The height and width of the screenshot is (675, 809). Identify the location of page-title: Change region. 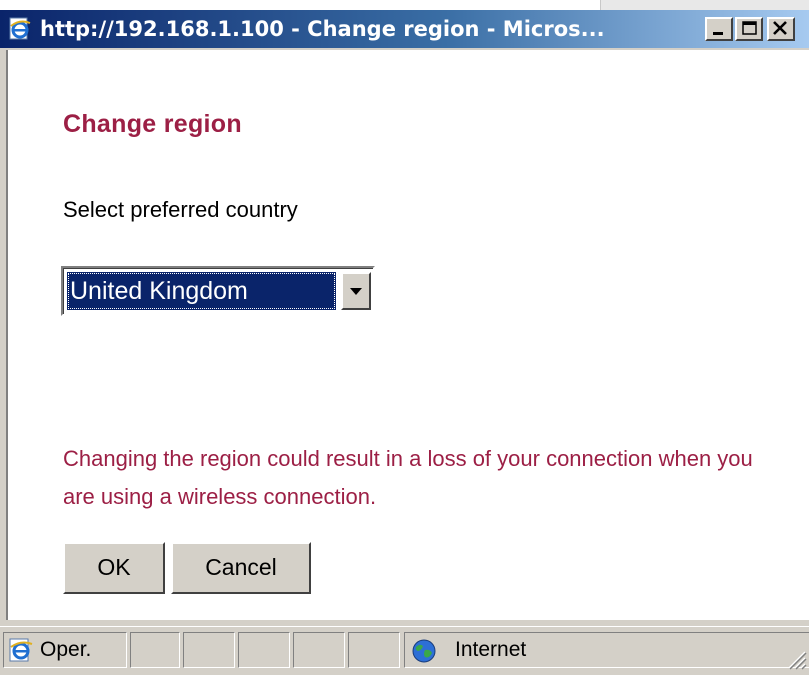
(152, 124).